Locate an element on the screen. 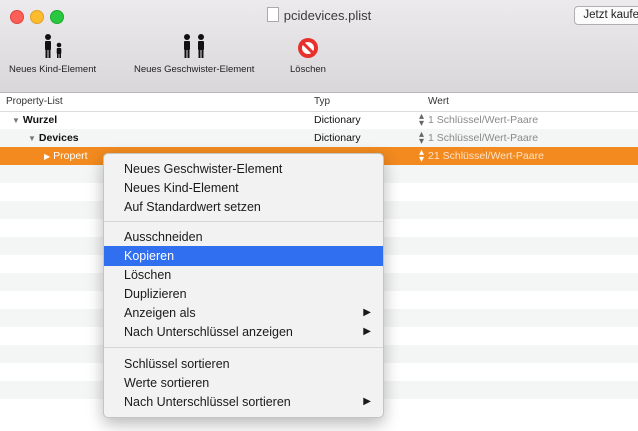 The image size is (638, 431). menu-item-label: Nach Unterschlüssel anzeigen is located at coordinates (208, 332).